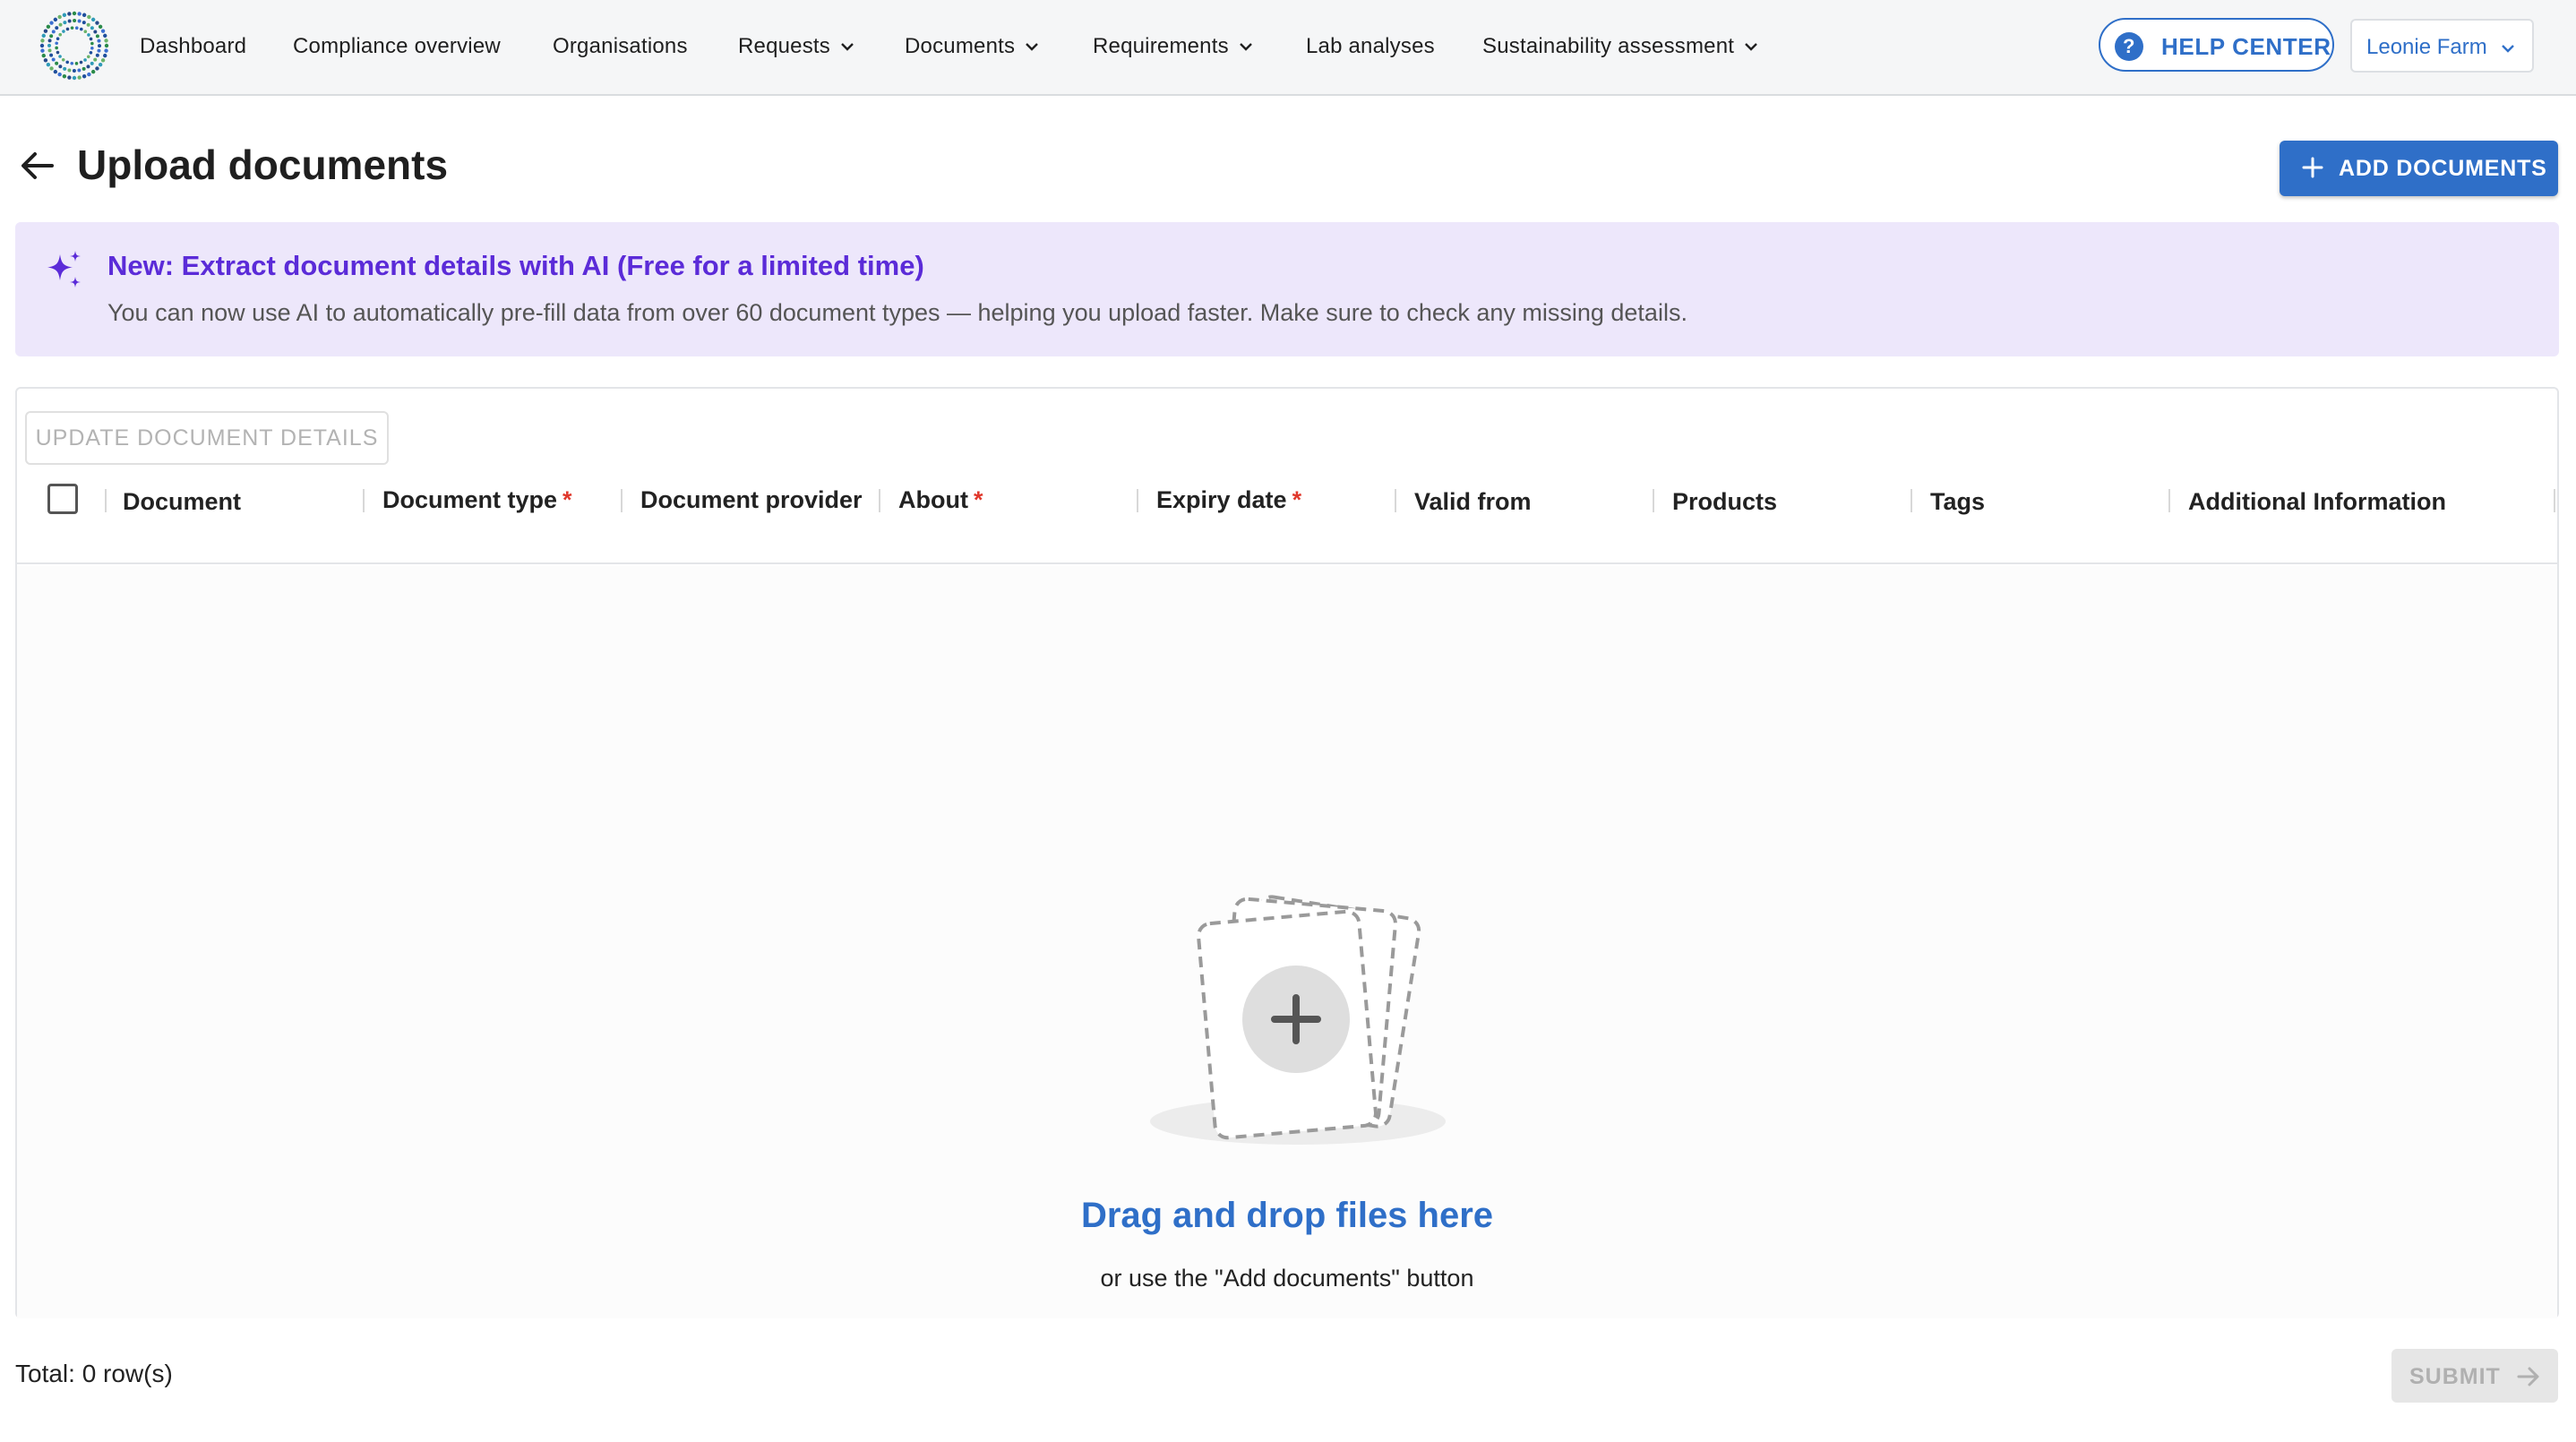 The height and width of the screenshot is (1442, 2576). I want to click on column-header-expiry-date: Expiry date *, so click(1228, 500).